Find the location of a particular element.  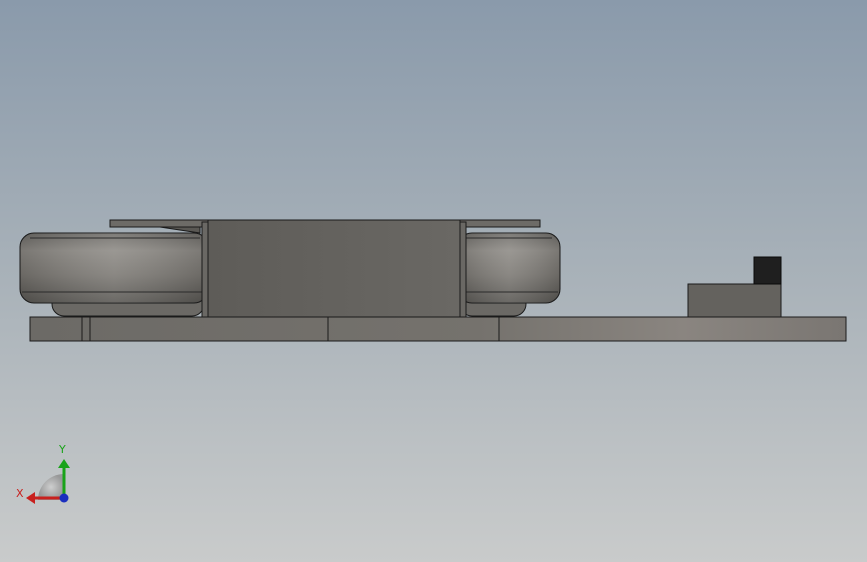

right-roller is located at coordinates (509, 274).